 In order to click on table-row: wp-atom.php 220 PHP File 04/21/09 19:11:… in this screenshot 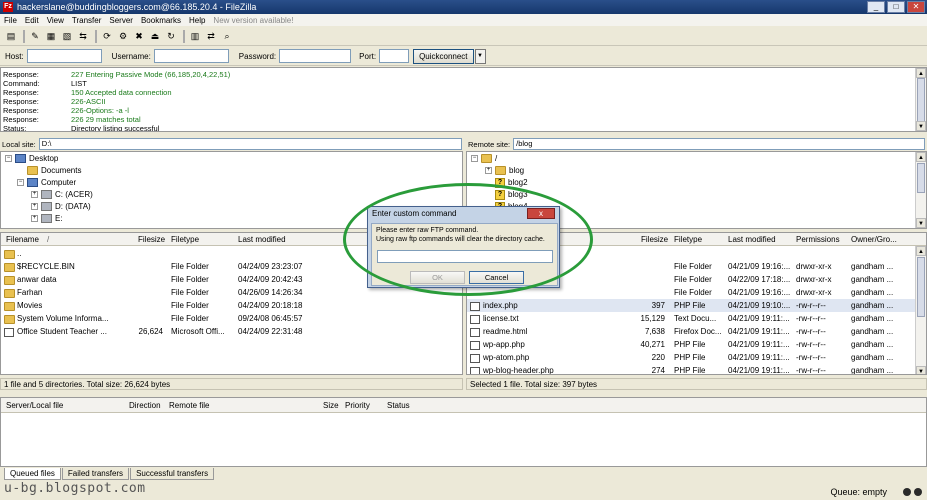, I will do `click(696, 357)`.